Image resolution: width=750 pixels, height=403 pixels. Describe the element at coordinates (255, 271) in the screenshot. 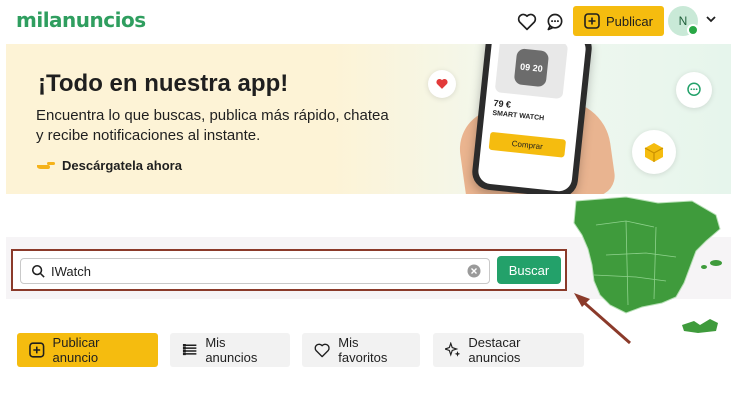

I see `search-input: IWatch` at that location.